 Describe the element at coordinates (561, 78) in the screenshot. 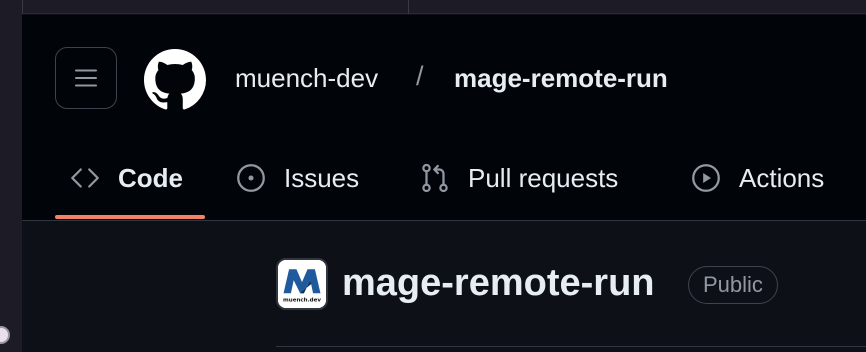

I see `repo-name-link: mage-remote-run` at that location.